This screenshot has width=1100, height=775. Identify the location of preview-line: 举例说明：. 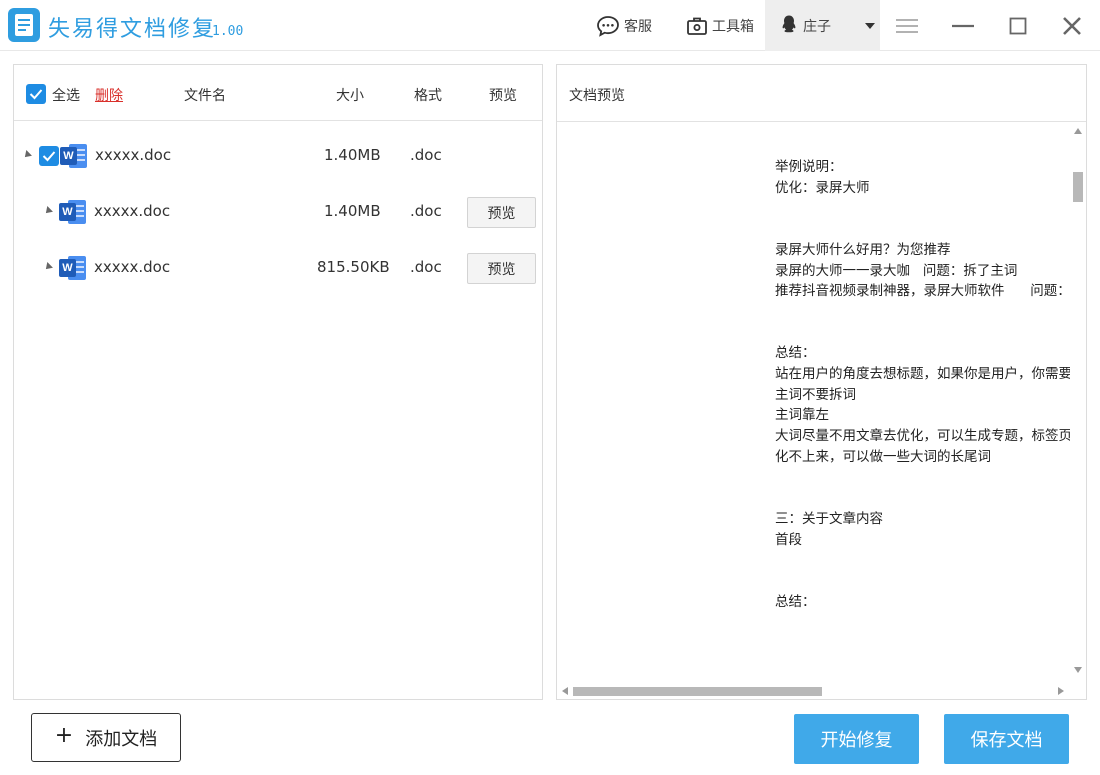
(809, 167).